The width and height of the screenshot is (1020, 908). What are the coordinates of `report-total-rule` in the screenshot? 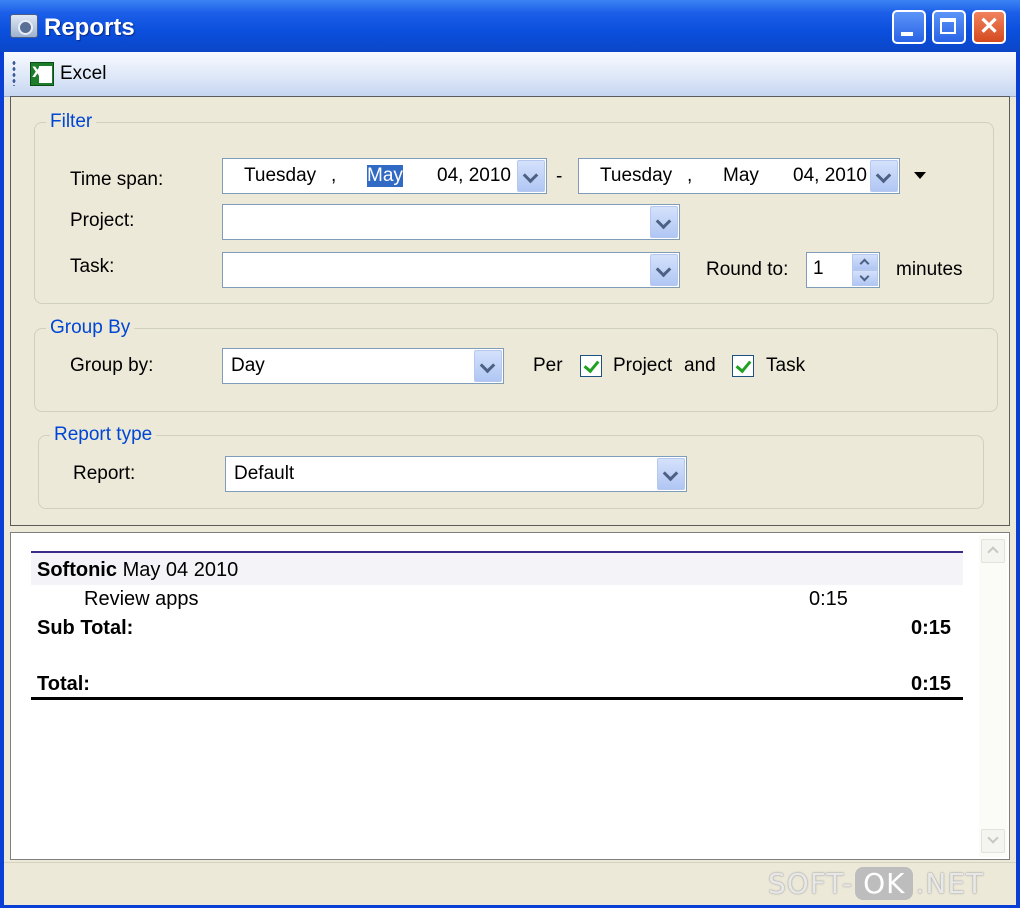 It's located at (497, 698).